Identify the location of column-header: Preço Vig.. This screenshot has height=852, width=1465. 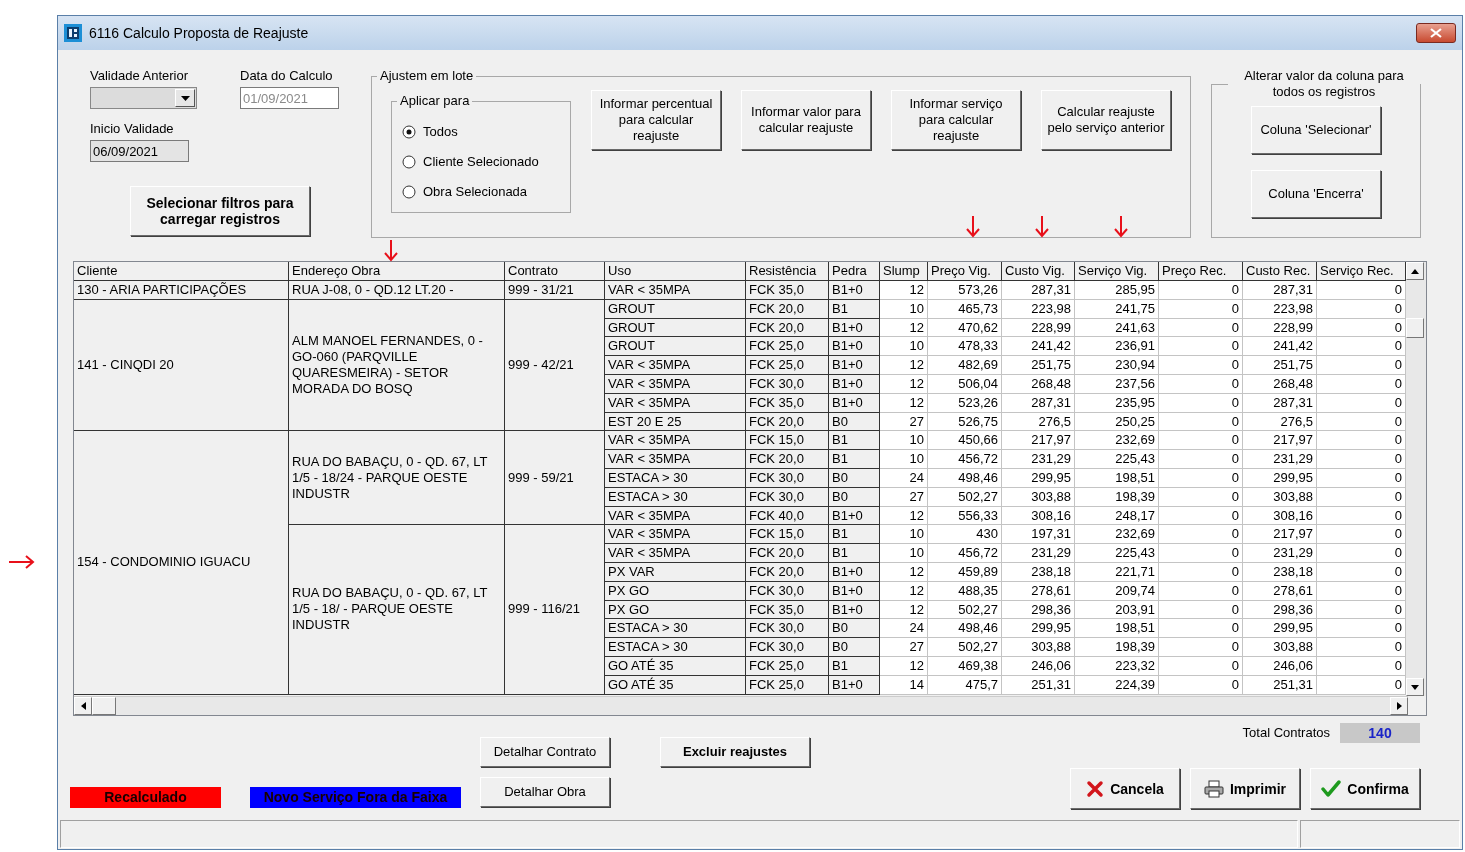
(965, 271).